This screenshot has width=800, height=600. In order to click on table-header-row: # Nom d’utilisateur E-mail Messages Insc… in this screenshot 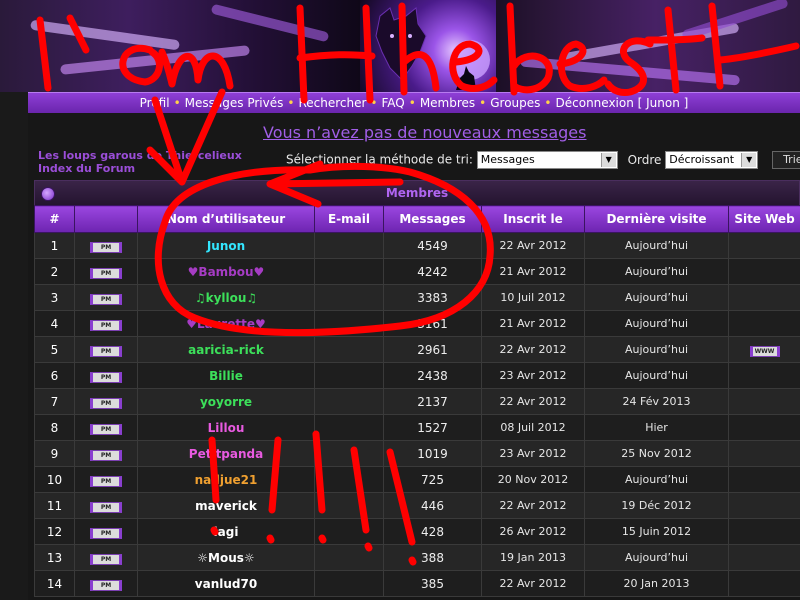, I will do `click(417, 219)`.